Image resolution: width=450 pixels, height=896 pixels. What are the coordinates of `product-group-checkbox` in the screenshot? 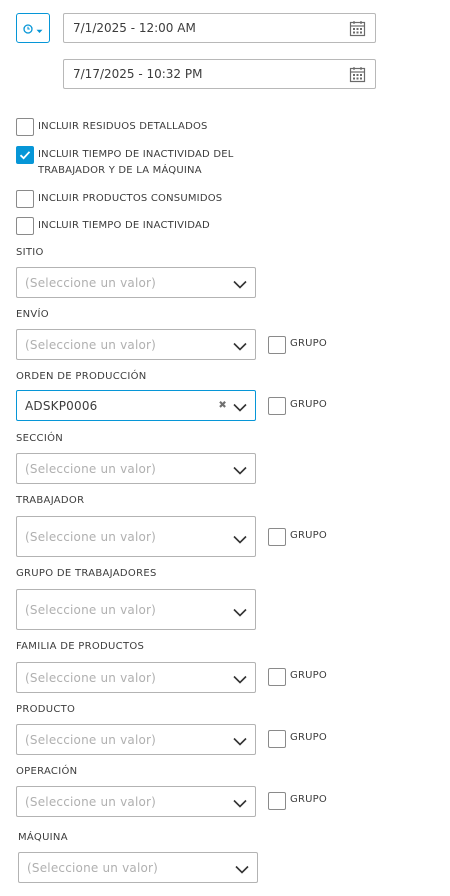 It's located at (277, 739).